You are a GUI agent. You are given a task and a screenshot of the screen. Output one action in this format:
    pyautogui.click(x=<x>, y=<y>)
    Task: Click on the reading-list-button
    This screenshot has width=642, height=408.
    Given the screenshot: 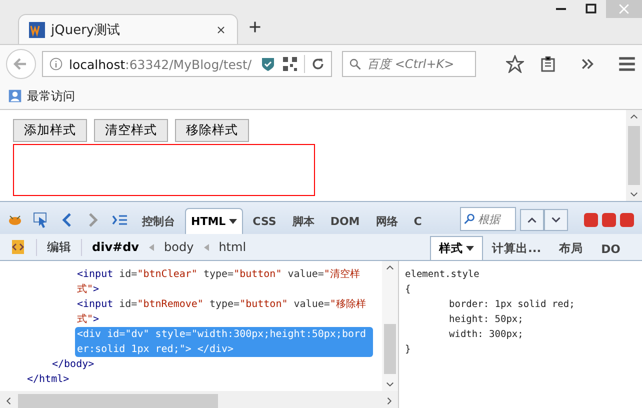 What is the action you would take?
    pyautogui.click(x=548, y=64)
    